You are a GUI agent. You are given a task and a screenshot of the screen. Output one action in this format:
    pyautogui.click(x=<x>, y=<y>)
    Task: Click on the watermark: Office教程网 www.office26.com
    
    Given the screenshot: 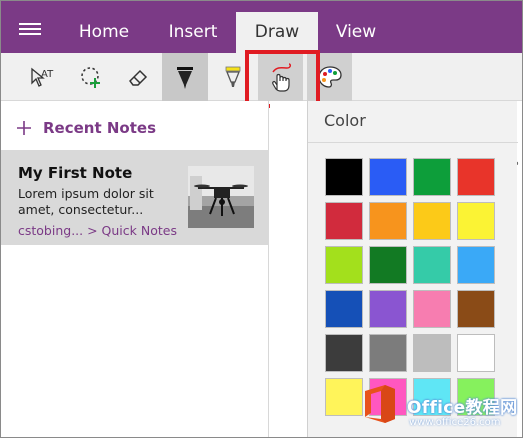 What is the action you would take?
    pyautogui.click(x=439, y=408)
    